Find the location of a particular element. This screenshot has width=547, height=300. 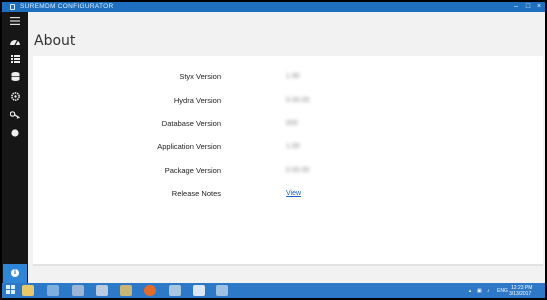

application-version-row: Application Version 1.00 is located at coordinates (288, 149).